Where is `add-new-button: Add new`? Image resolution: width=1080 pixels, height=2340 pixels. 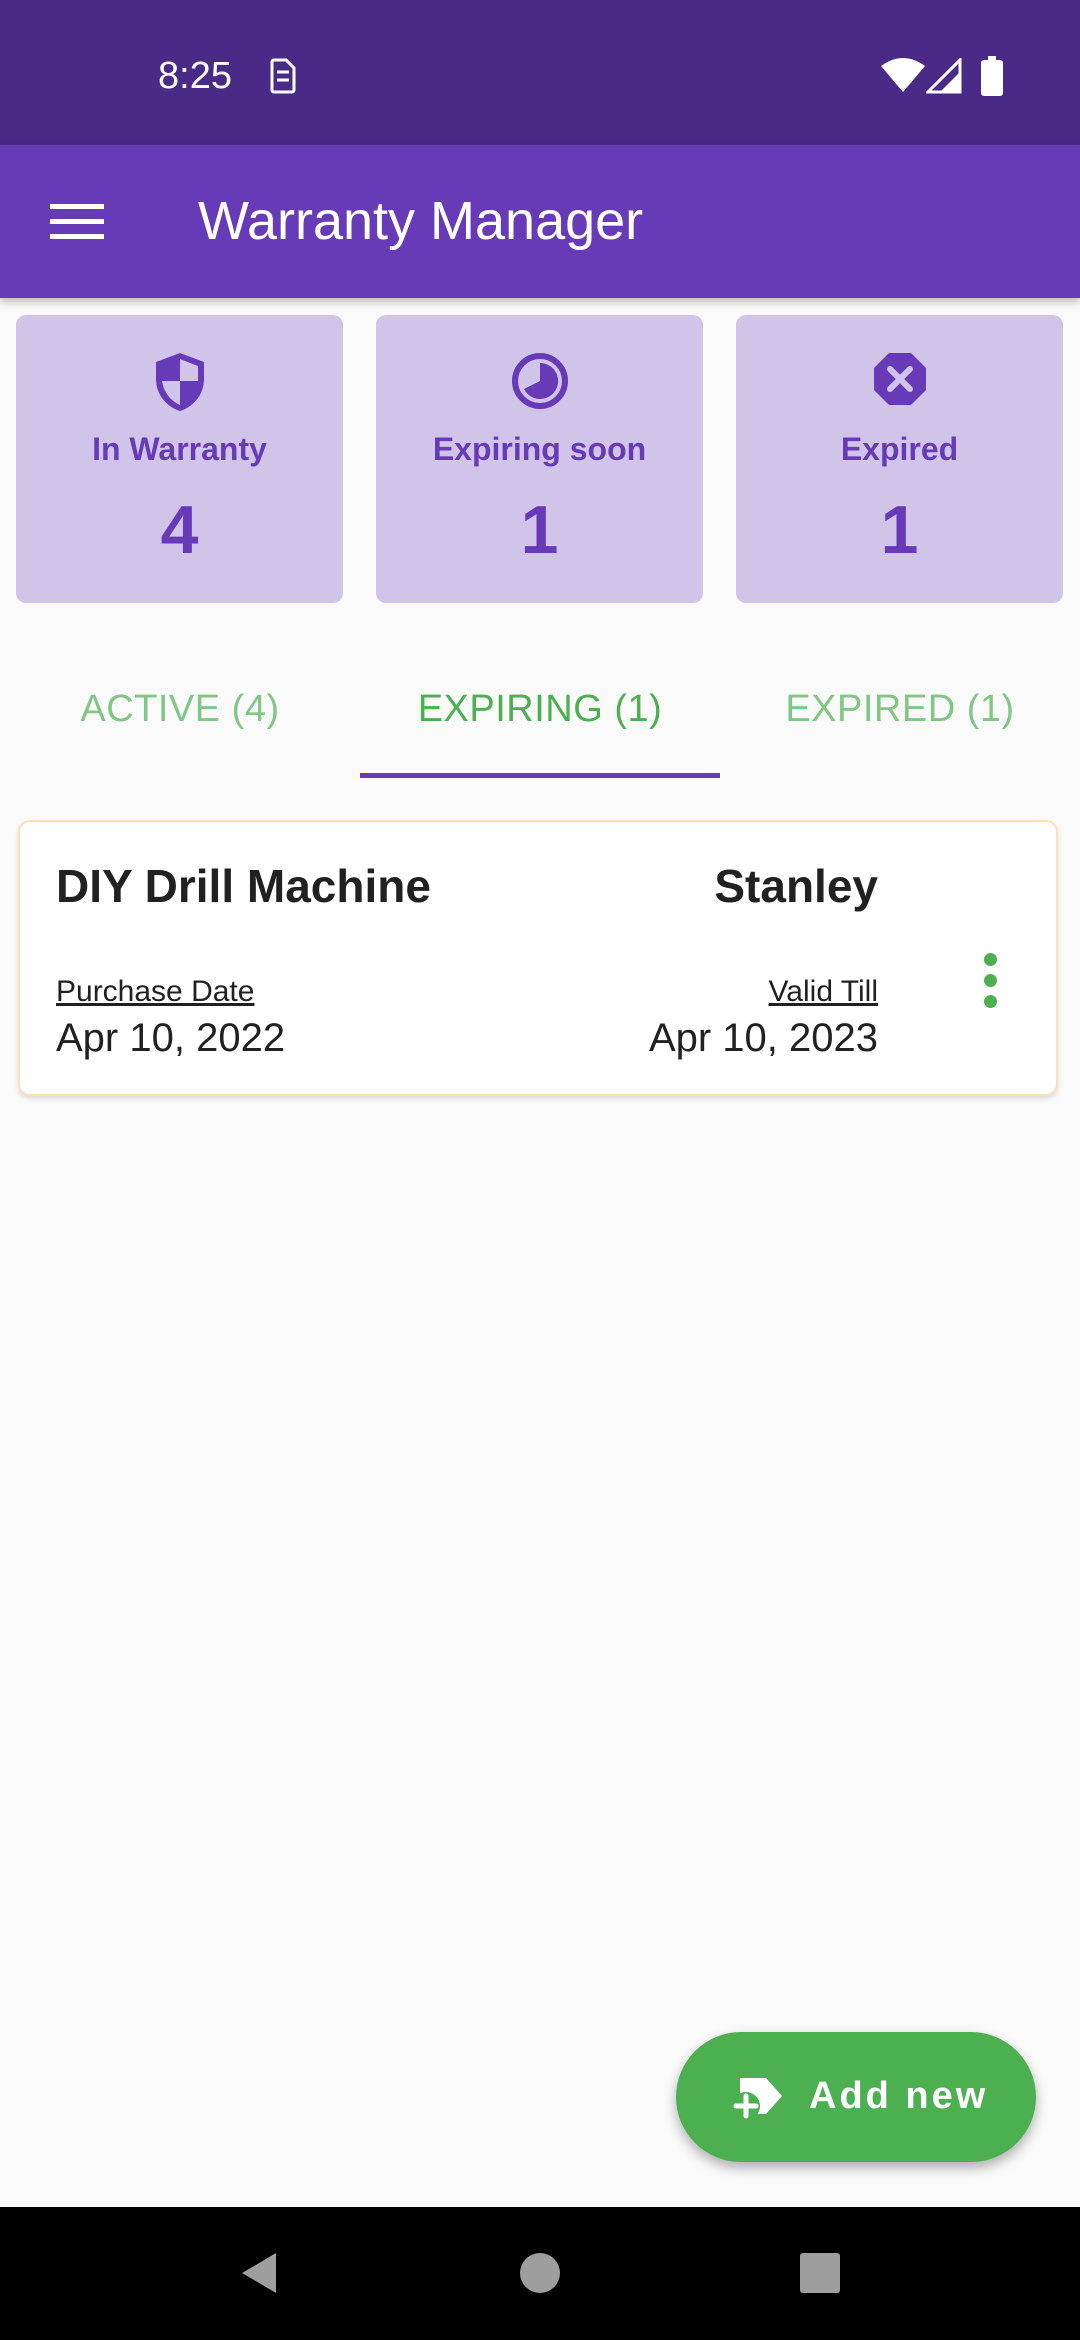 add-new-button: Add new is located at coordinates (856, 2097).